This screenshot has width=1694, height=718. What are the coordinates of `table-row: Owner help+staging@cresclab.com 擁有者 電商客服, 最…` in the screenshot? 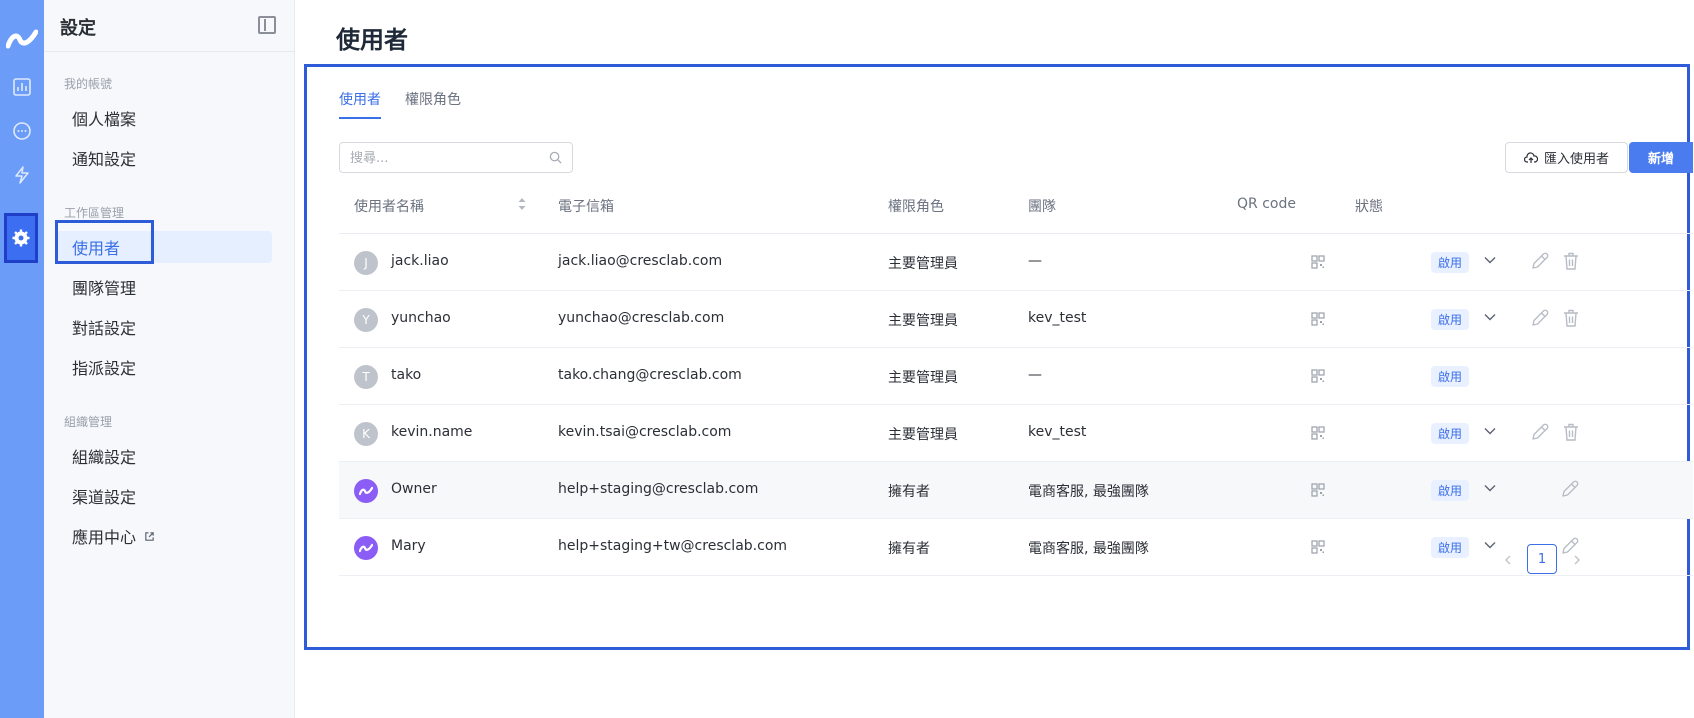 It's located at (1016, 490).